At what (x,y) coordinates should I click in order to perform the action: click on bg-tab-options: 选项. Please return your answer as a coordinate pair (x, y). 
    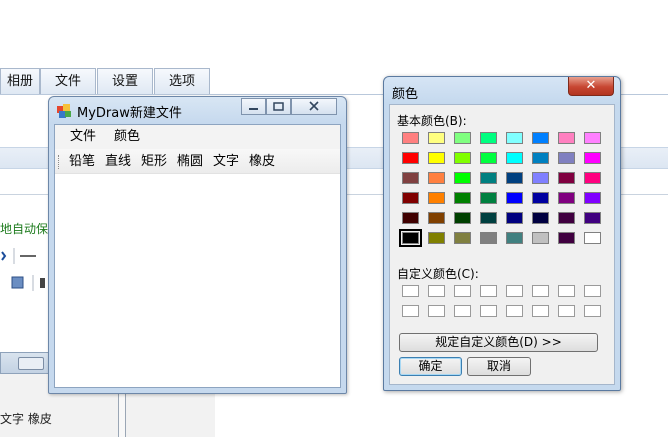
    Looking at the image, I should click on (182, 81).